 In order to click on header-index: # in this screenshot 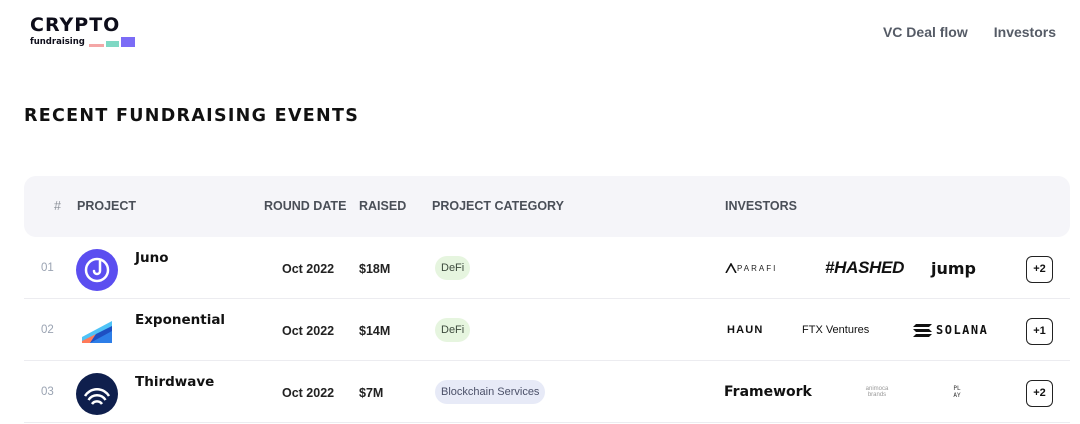, I will do `click(57, 206)`.